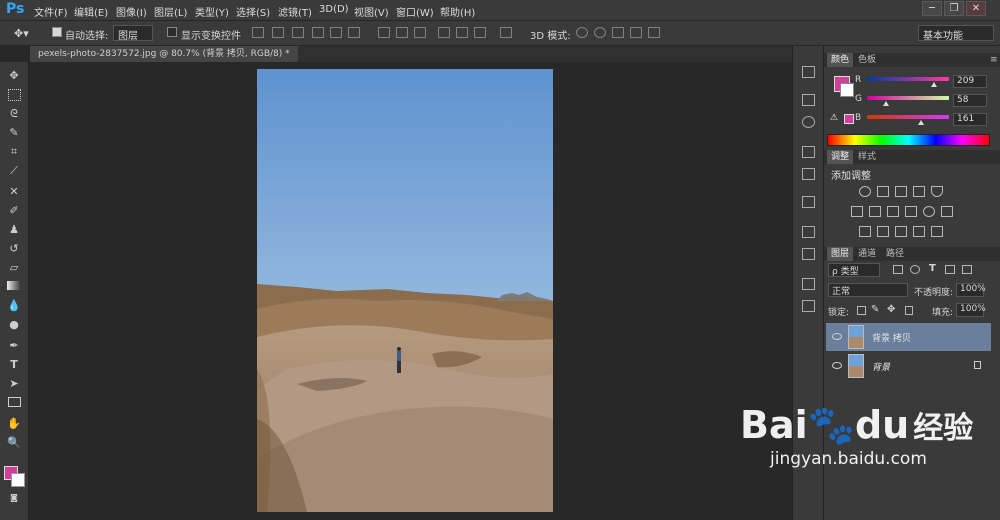 Image resolution: width=1000 pixels, height=520 pixels. What do you see at coordinates (970, 81) in the screenshot?
I see `channel-r-value: 209` at bounding box center [970, 81].